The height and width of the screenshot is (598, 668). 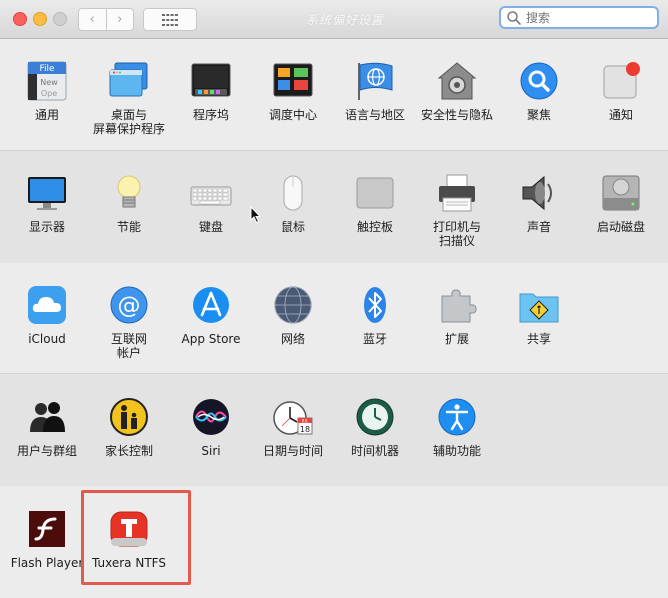 What do you see at coordinates (46, 451) in the screenshot?
I see `pane-label: 用户与群组` at bounding box center [46, 451].